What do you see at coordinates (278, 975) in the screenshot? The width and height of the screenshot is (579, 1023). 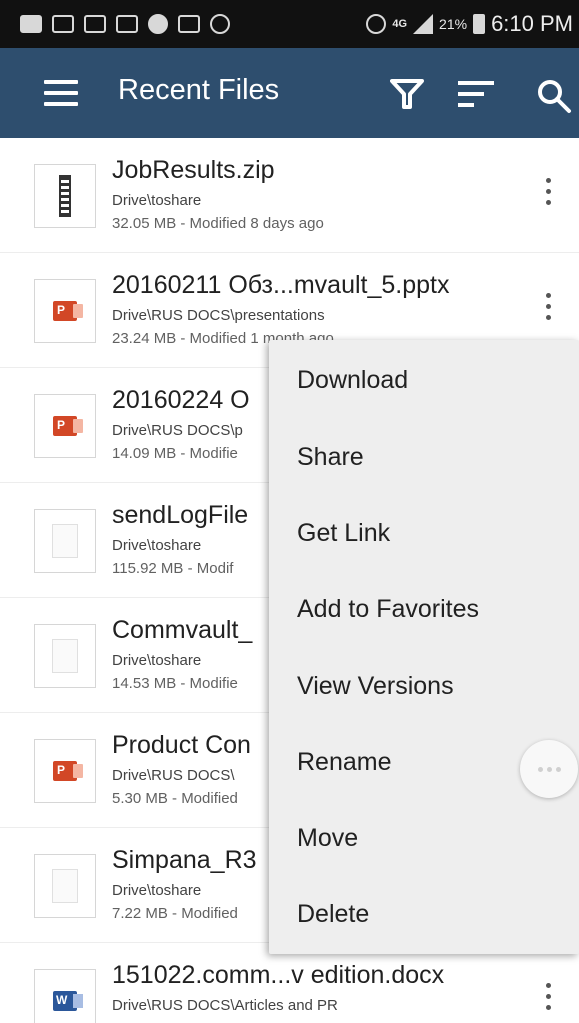 I see `file-name: 151022.comm...v edition.docx` at bounding box center [278, 975].